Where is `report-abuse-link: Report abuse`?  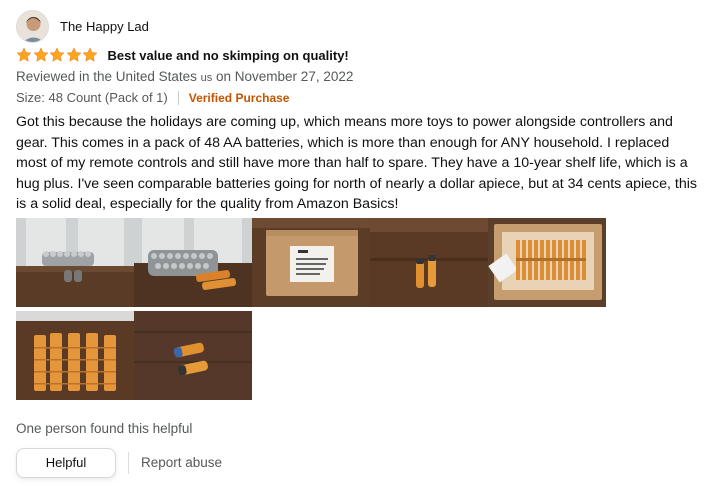 report-abuse-link: Report abuse is located at coordinates (181, 462).